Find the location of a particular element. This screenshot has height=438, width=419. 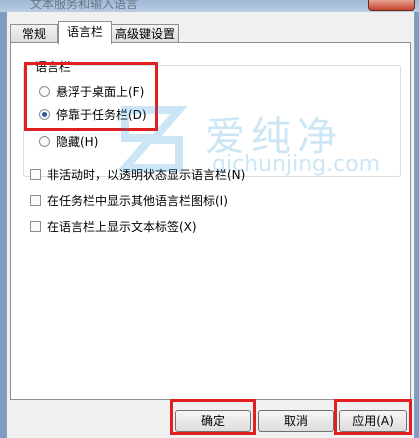

radio-hidden: 隐藏(H) is located at coordinates (68, 141).